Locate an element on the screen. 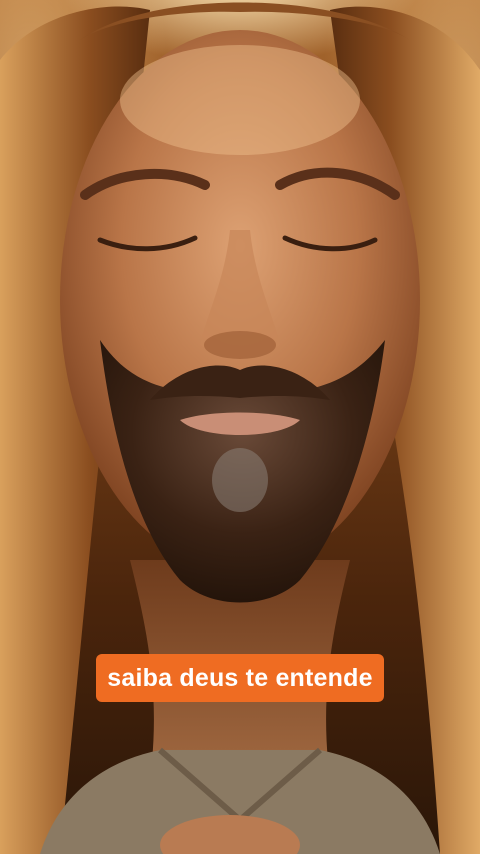 Image resolution: width=480 pixels, height=854 pixels. subtitle-caption: saiba deus te entende is located at coordinates (240, 678).